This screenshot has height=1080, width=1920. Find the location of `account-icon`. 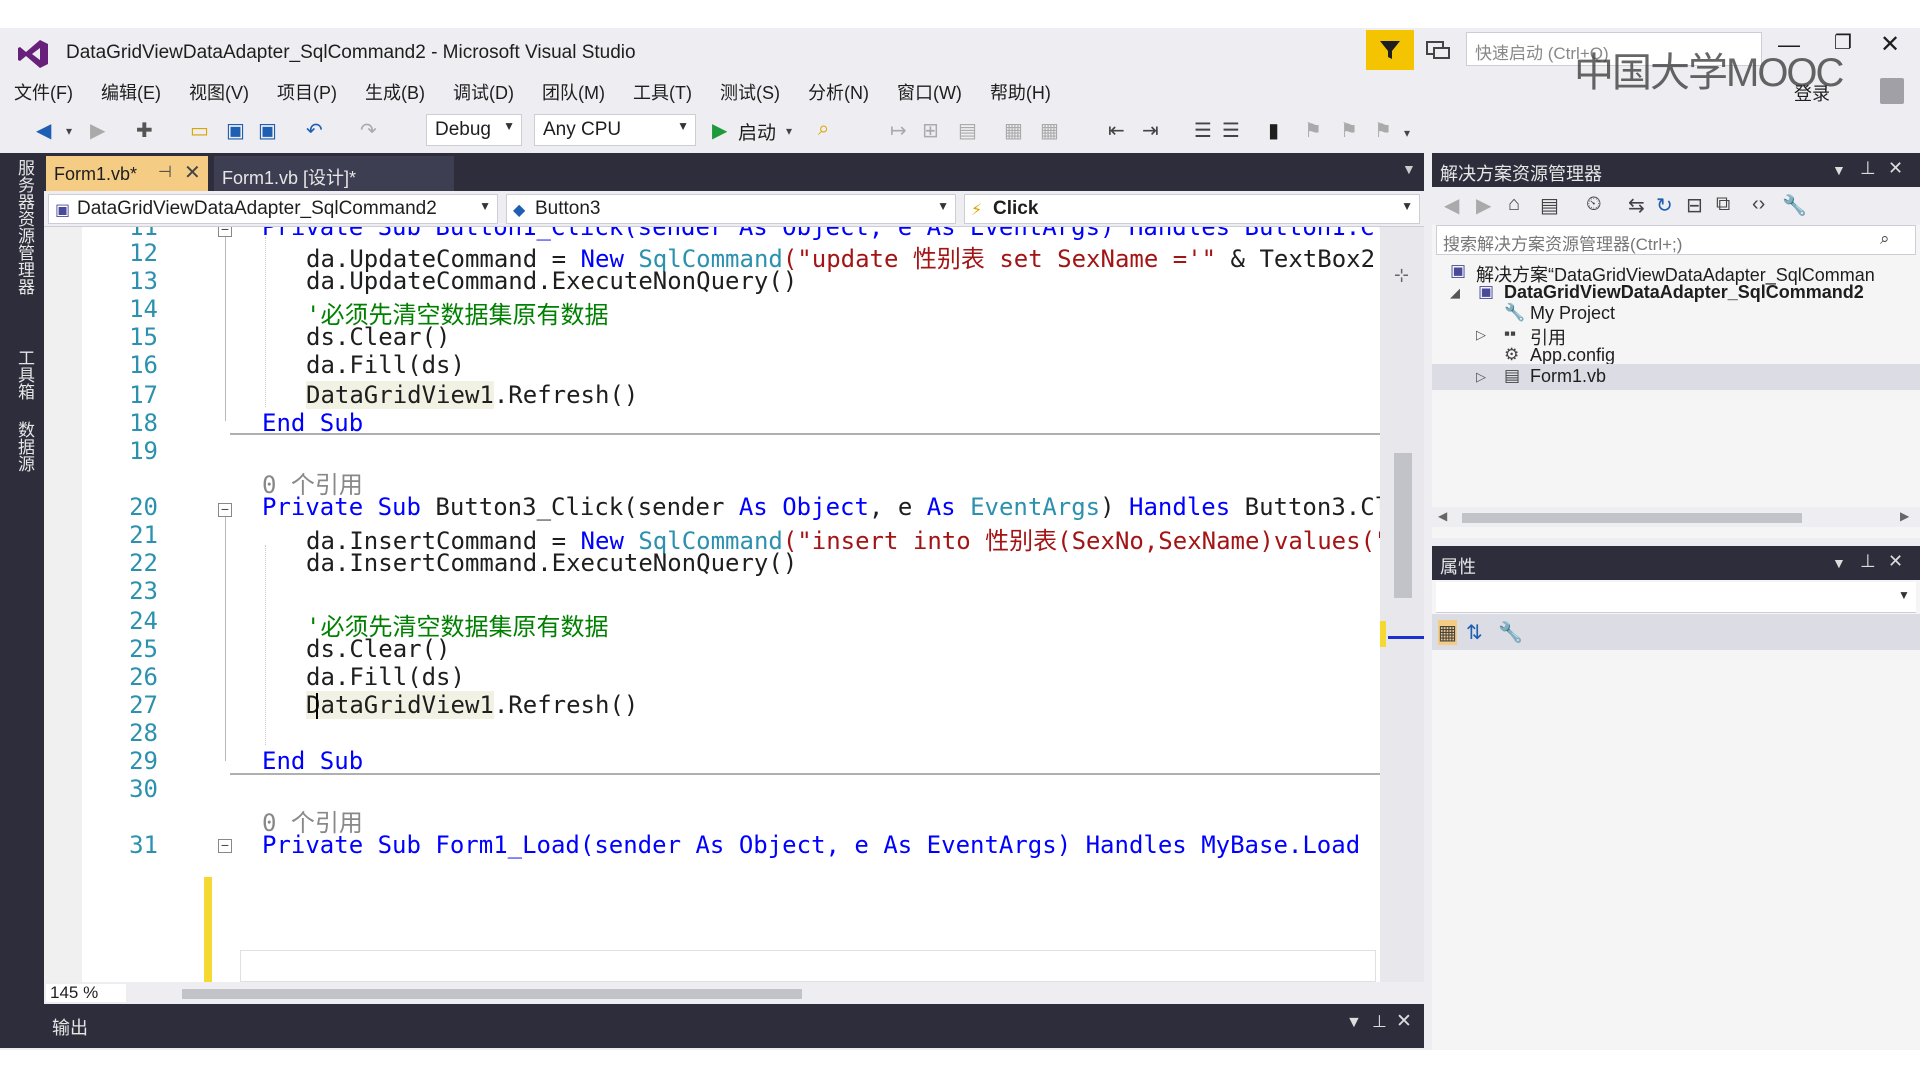

account-icon is located at coordinates (1892, 91).